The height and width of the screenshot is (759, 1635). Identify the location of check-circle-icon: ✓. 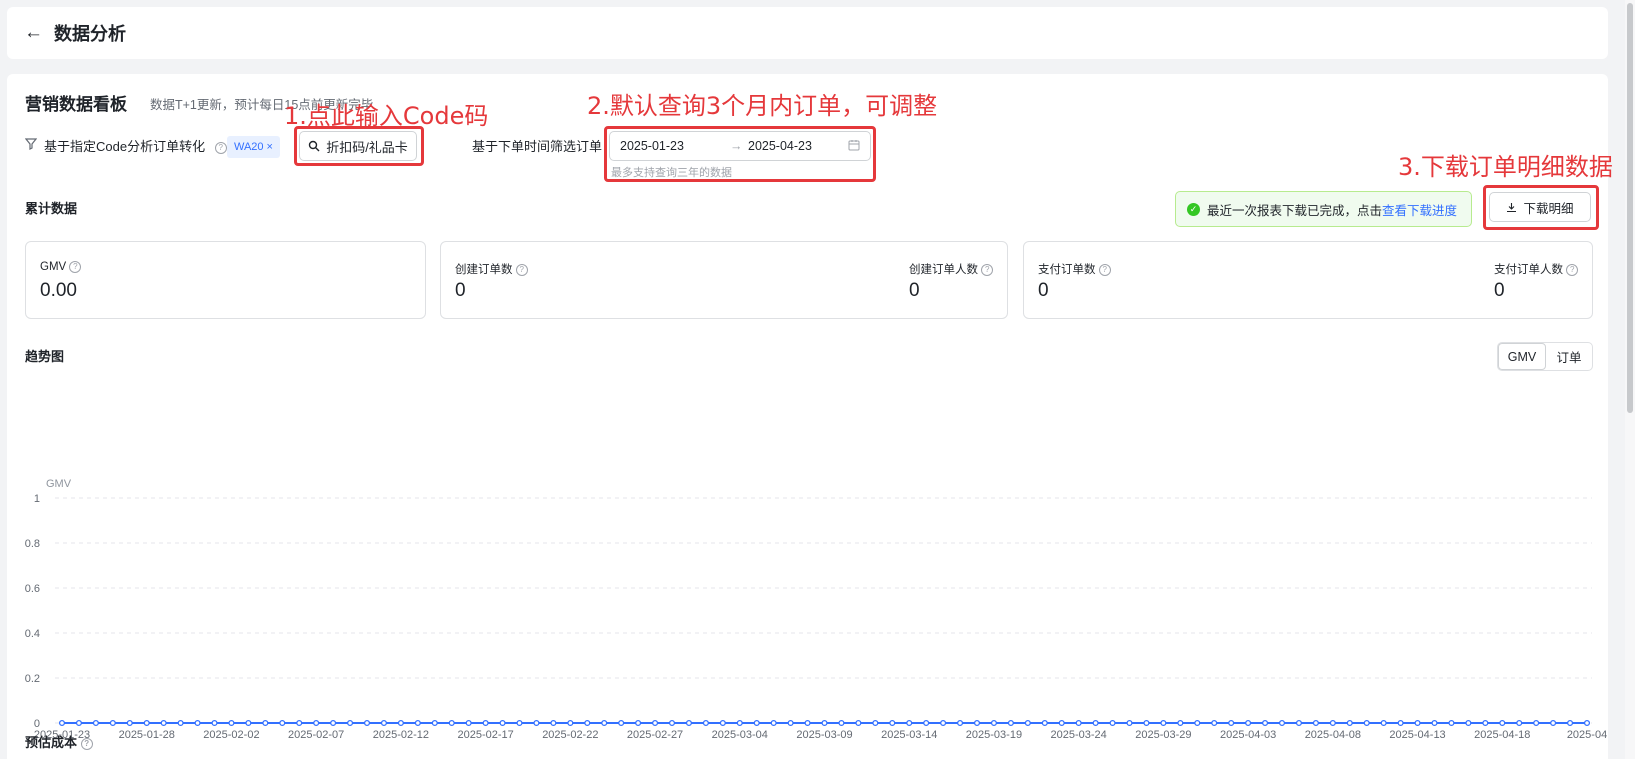
(1193, 209).